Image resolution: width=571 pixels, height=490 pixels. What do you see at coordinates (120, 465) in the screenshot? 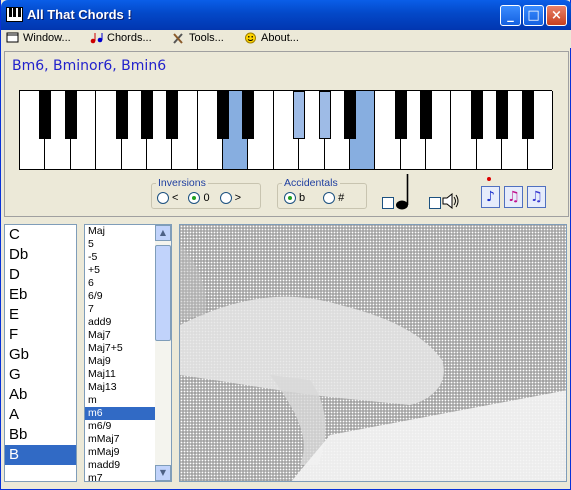
I see `chord-type-item: madd9` at bounding box center [120, 465].